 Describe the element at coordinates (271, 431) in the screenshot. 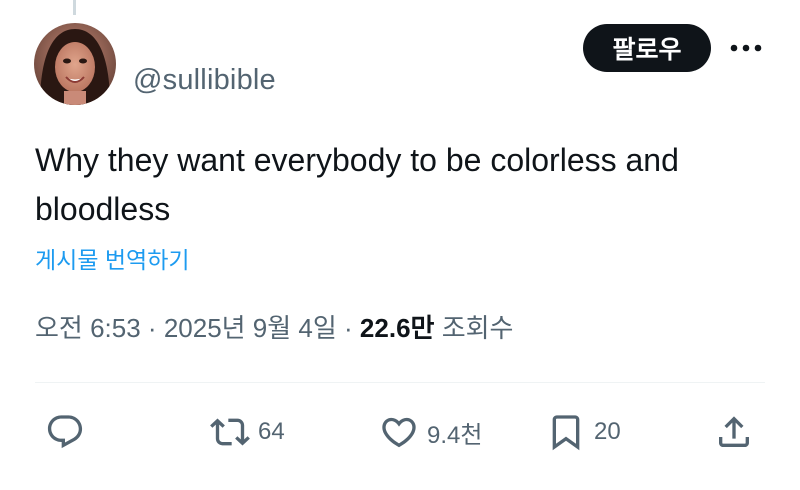

I see `retweet-count: 64` at that location.